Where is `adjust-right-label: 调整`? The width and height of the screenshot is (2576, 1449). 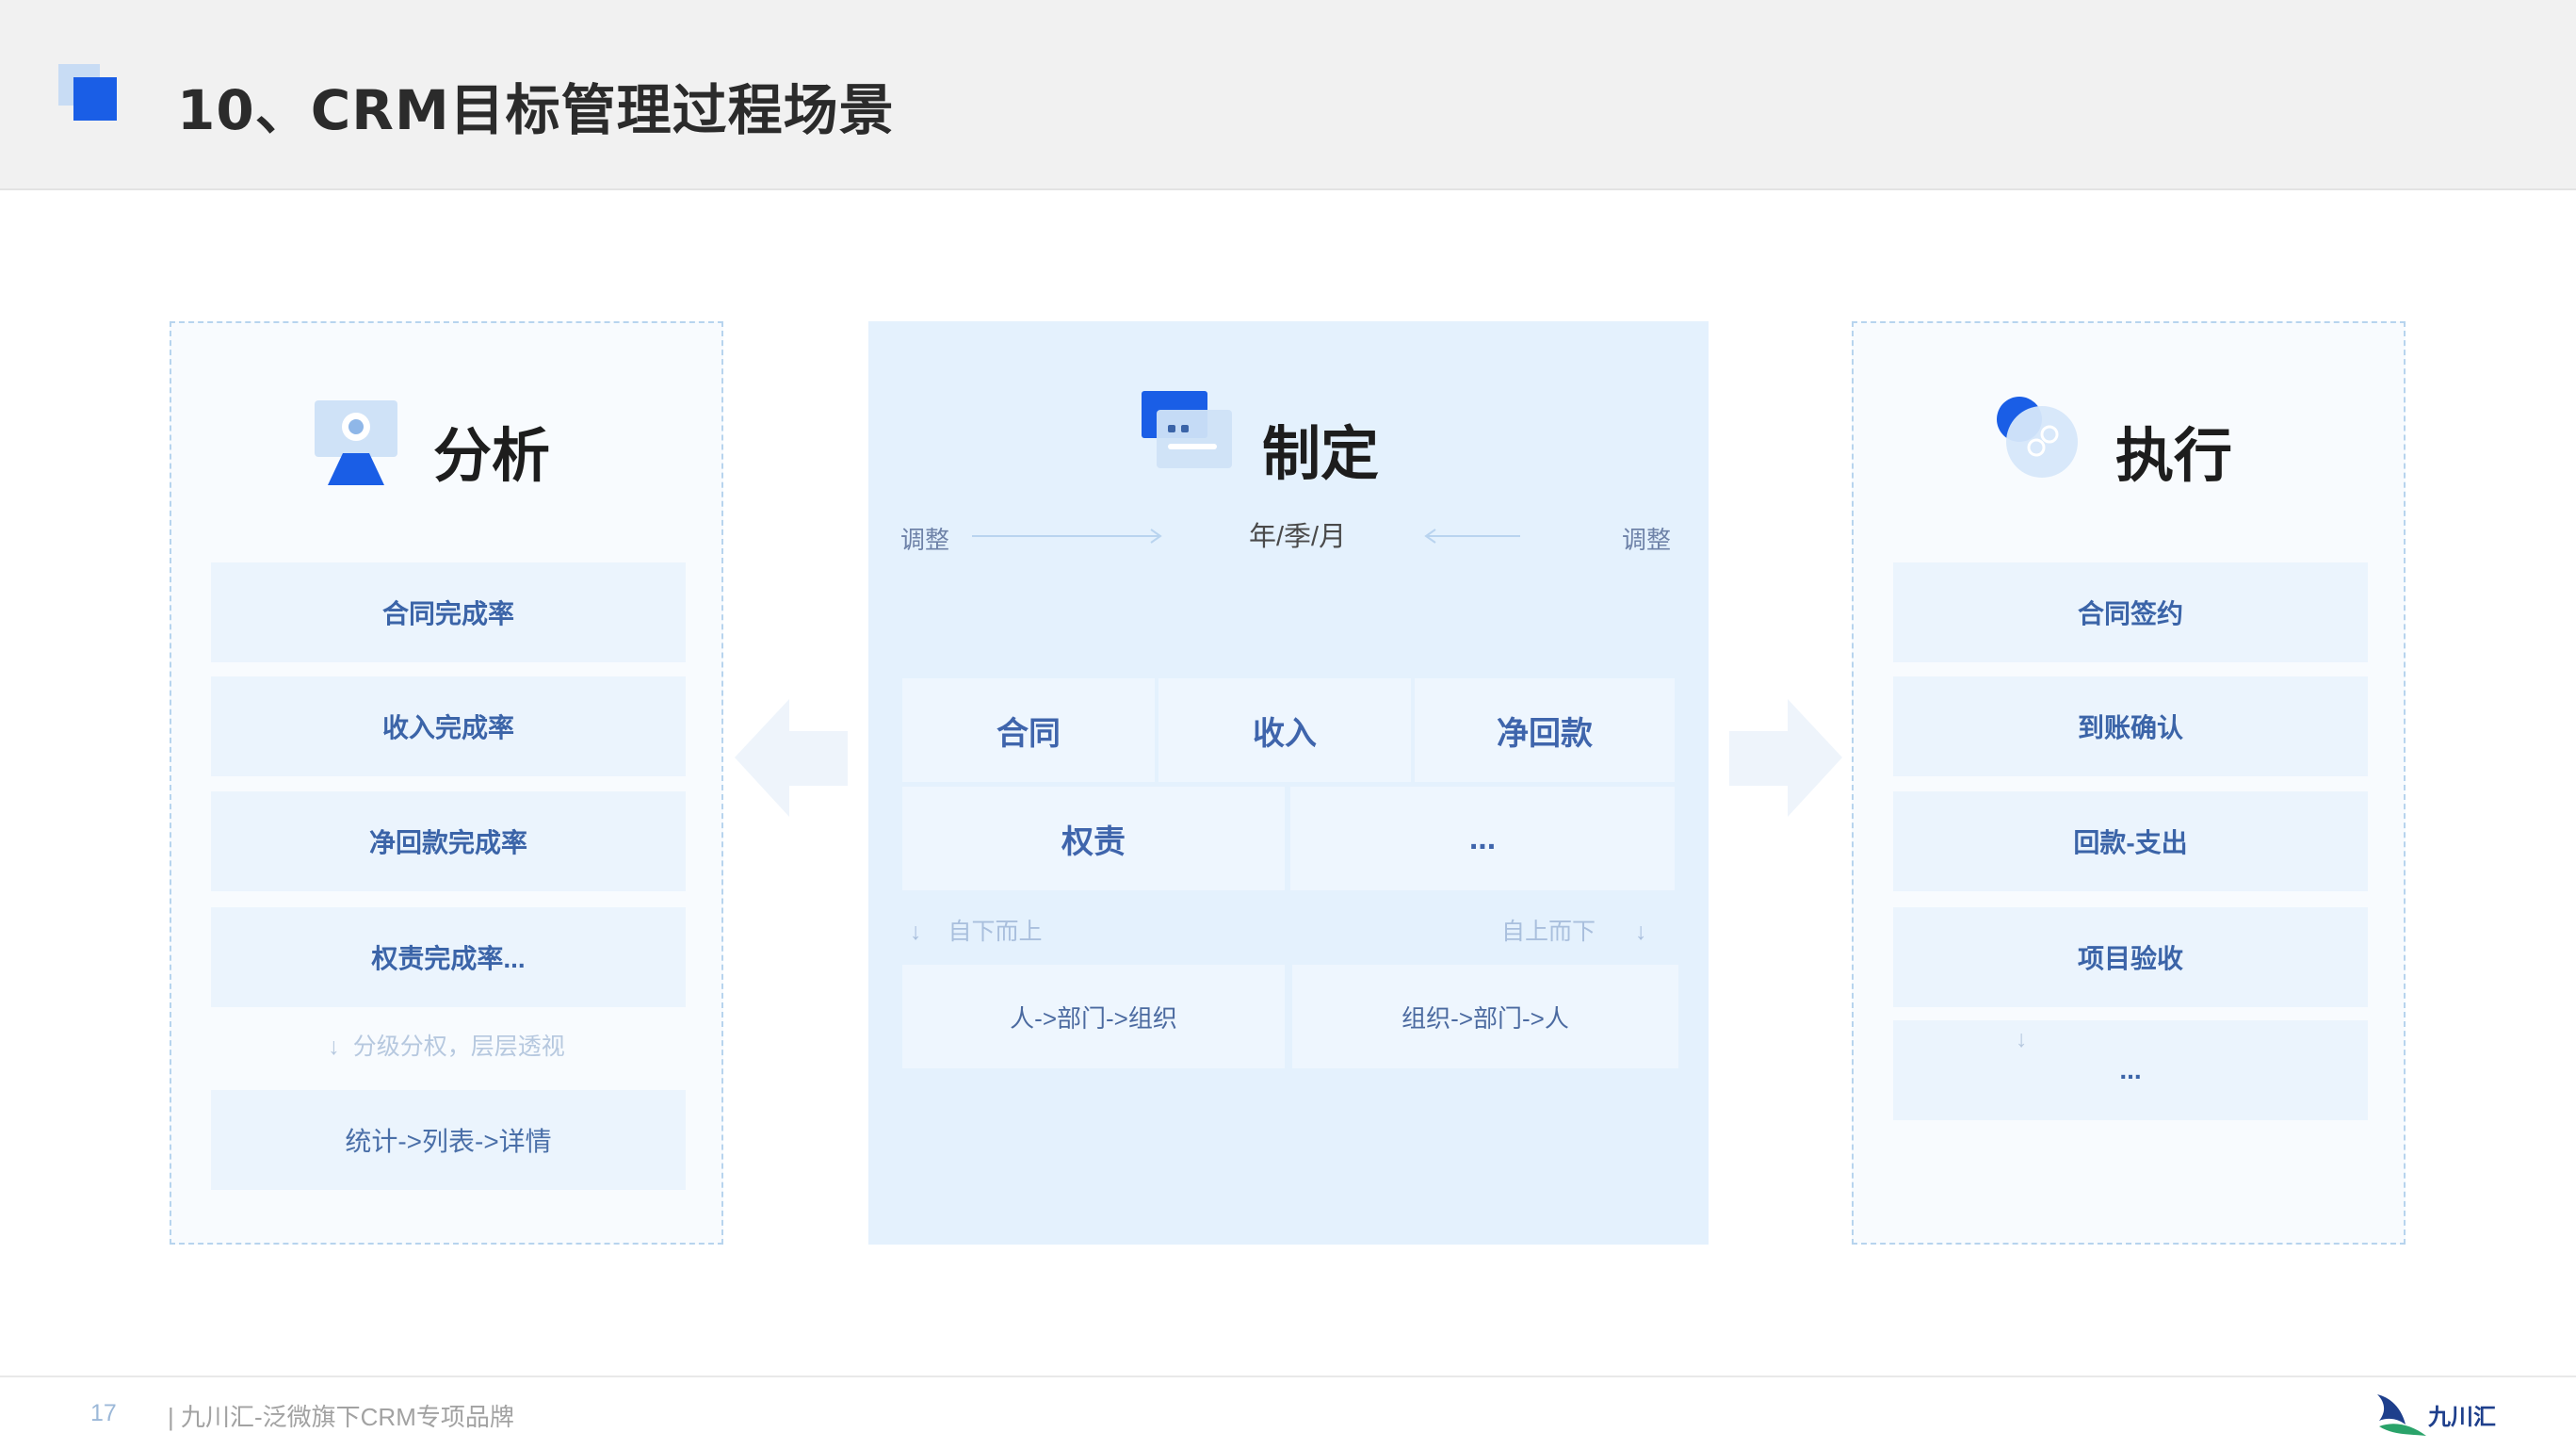
adjust-right-label: 调整 is located at coordinates (1647, 540).